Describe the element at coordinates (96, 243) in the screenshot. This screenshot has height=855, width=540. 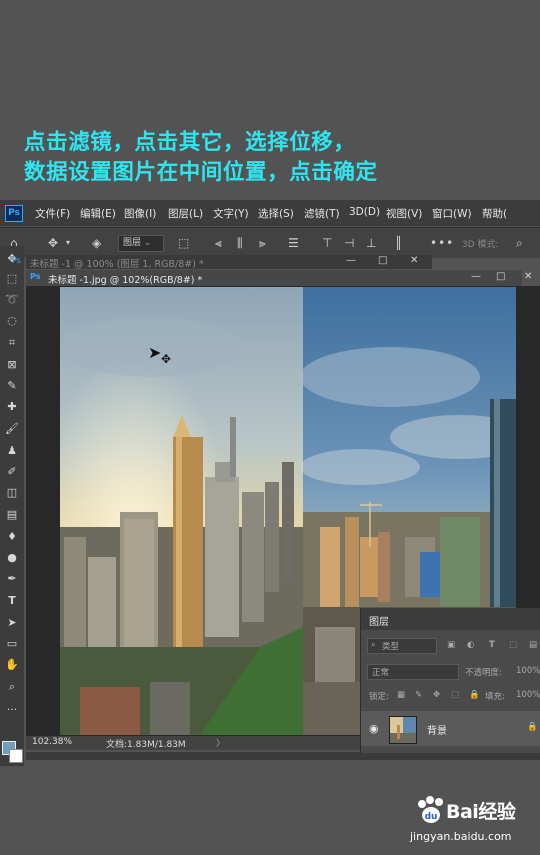
I see `auto-select-icon: ◈` at that location.